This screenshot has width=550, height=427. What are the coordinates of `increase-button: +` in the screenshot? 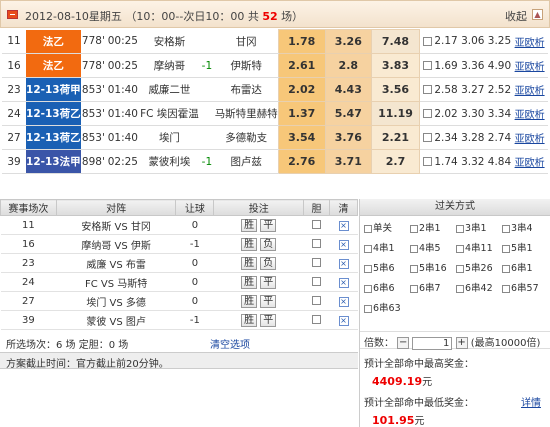 It's located at (461, 343).